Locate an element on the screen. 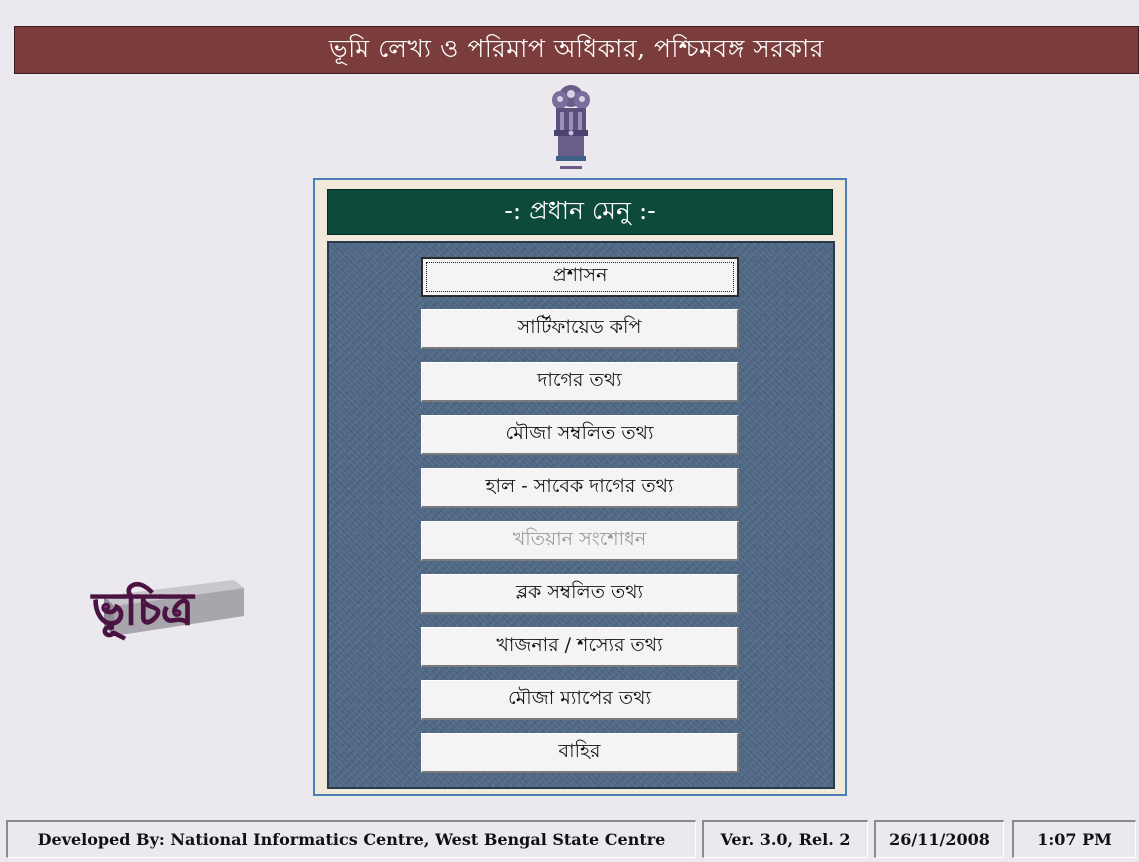  menu-button-rent-crop-info: খাজনার / শস্যের তথ্য is located at coordinates (580, 647).